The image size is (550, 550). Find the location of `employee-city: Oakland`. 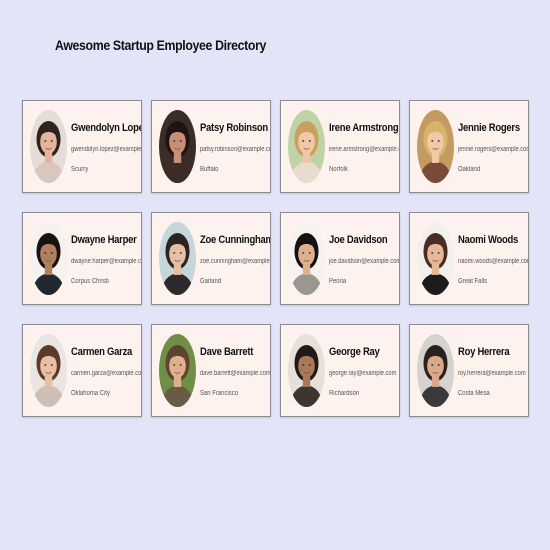

employee-city: Oakland is located at coordinates (469, 169).